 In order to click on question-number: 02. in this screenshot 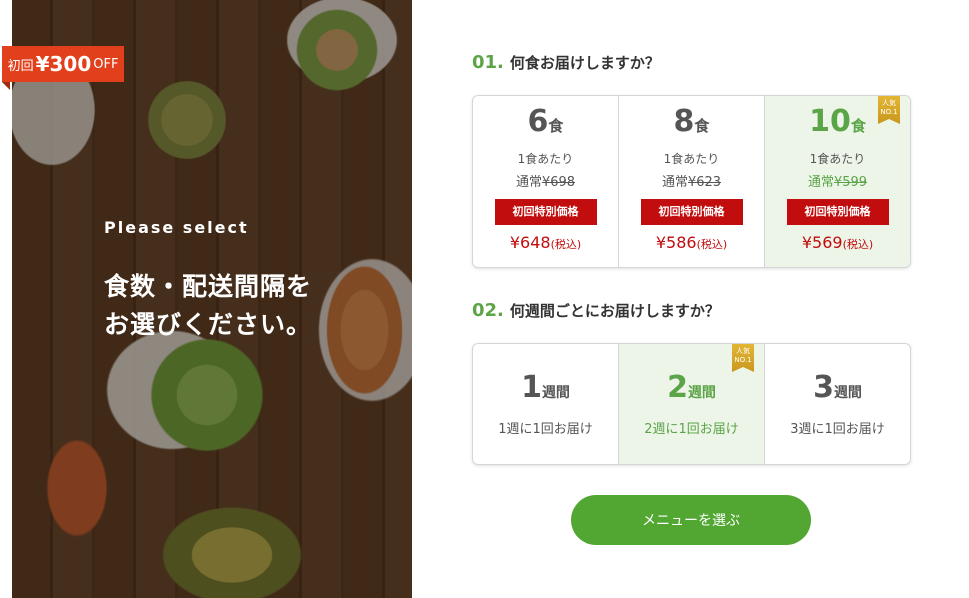, I will do `click(488, 310)`.